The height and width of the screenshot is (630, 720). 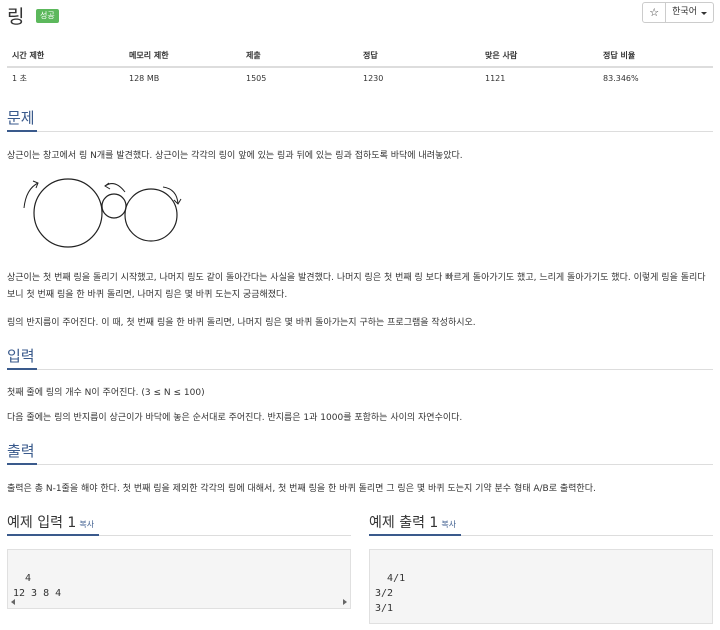 I want to click on example-output-box: 4/1 3/2 3/1, so click(x=541, y=586).